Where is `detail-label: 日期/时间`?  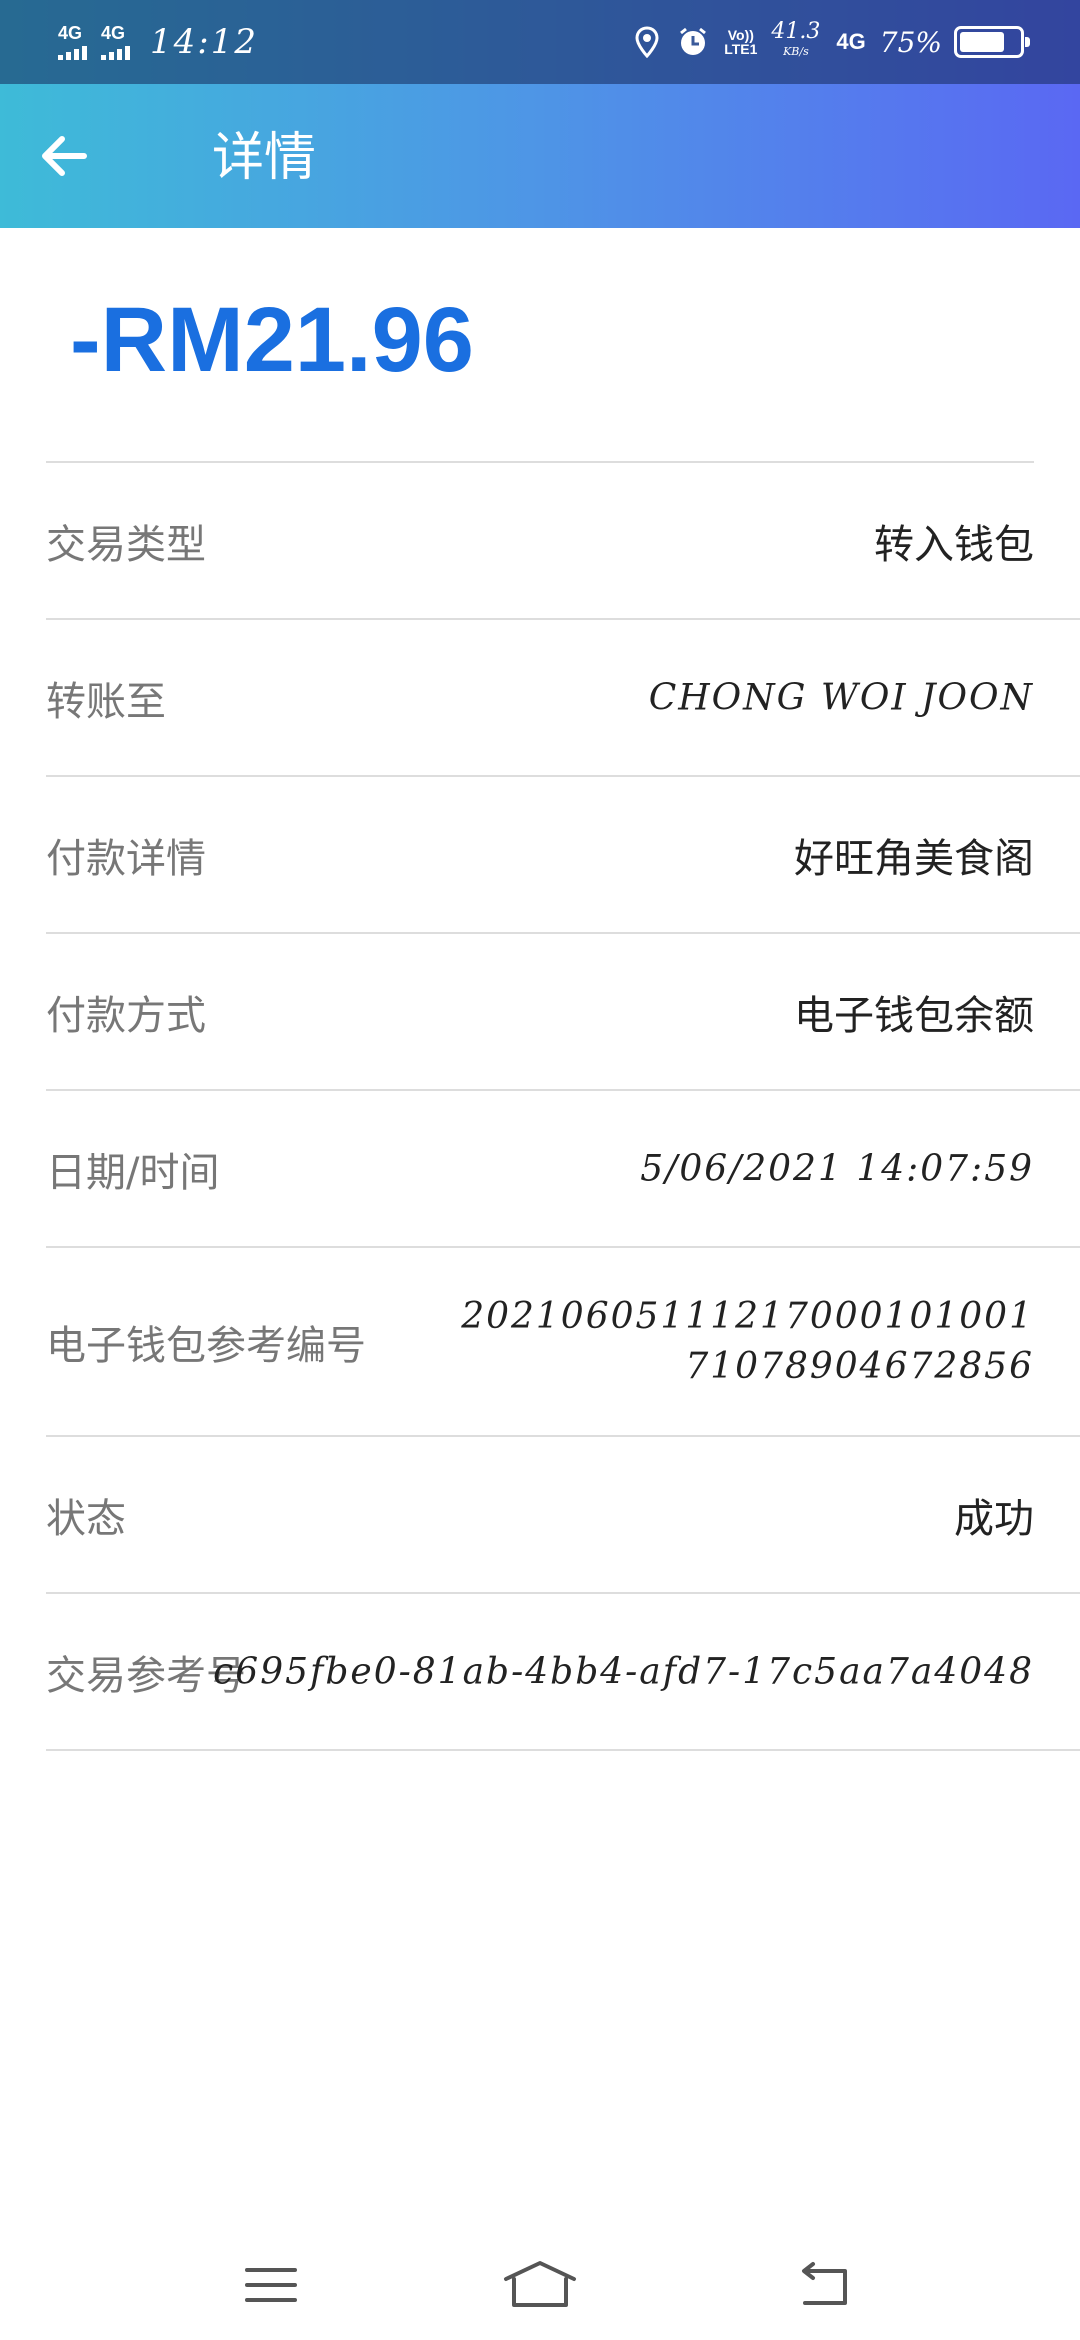 detail-label: 日期/时间 is located at coordinates (133, 1172).